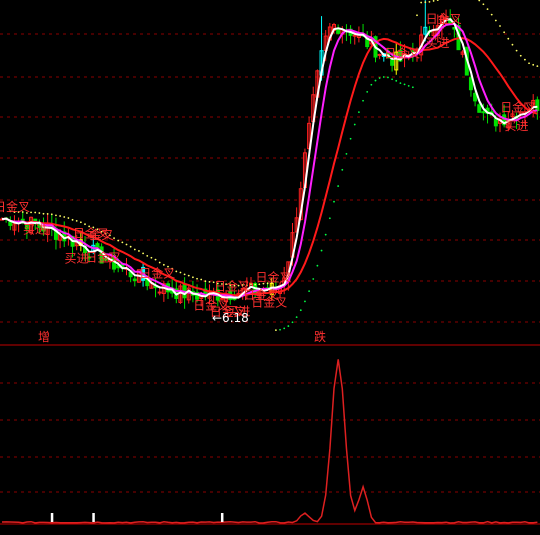  What do you see at coordinates (44, 337) in the screenshot?
I see `zeng-label: 增` at bounding box center [44, 337].